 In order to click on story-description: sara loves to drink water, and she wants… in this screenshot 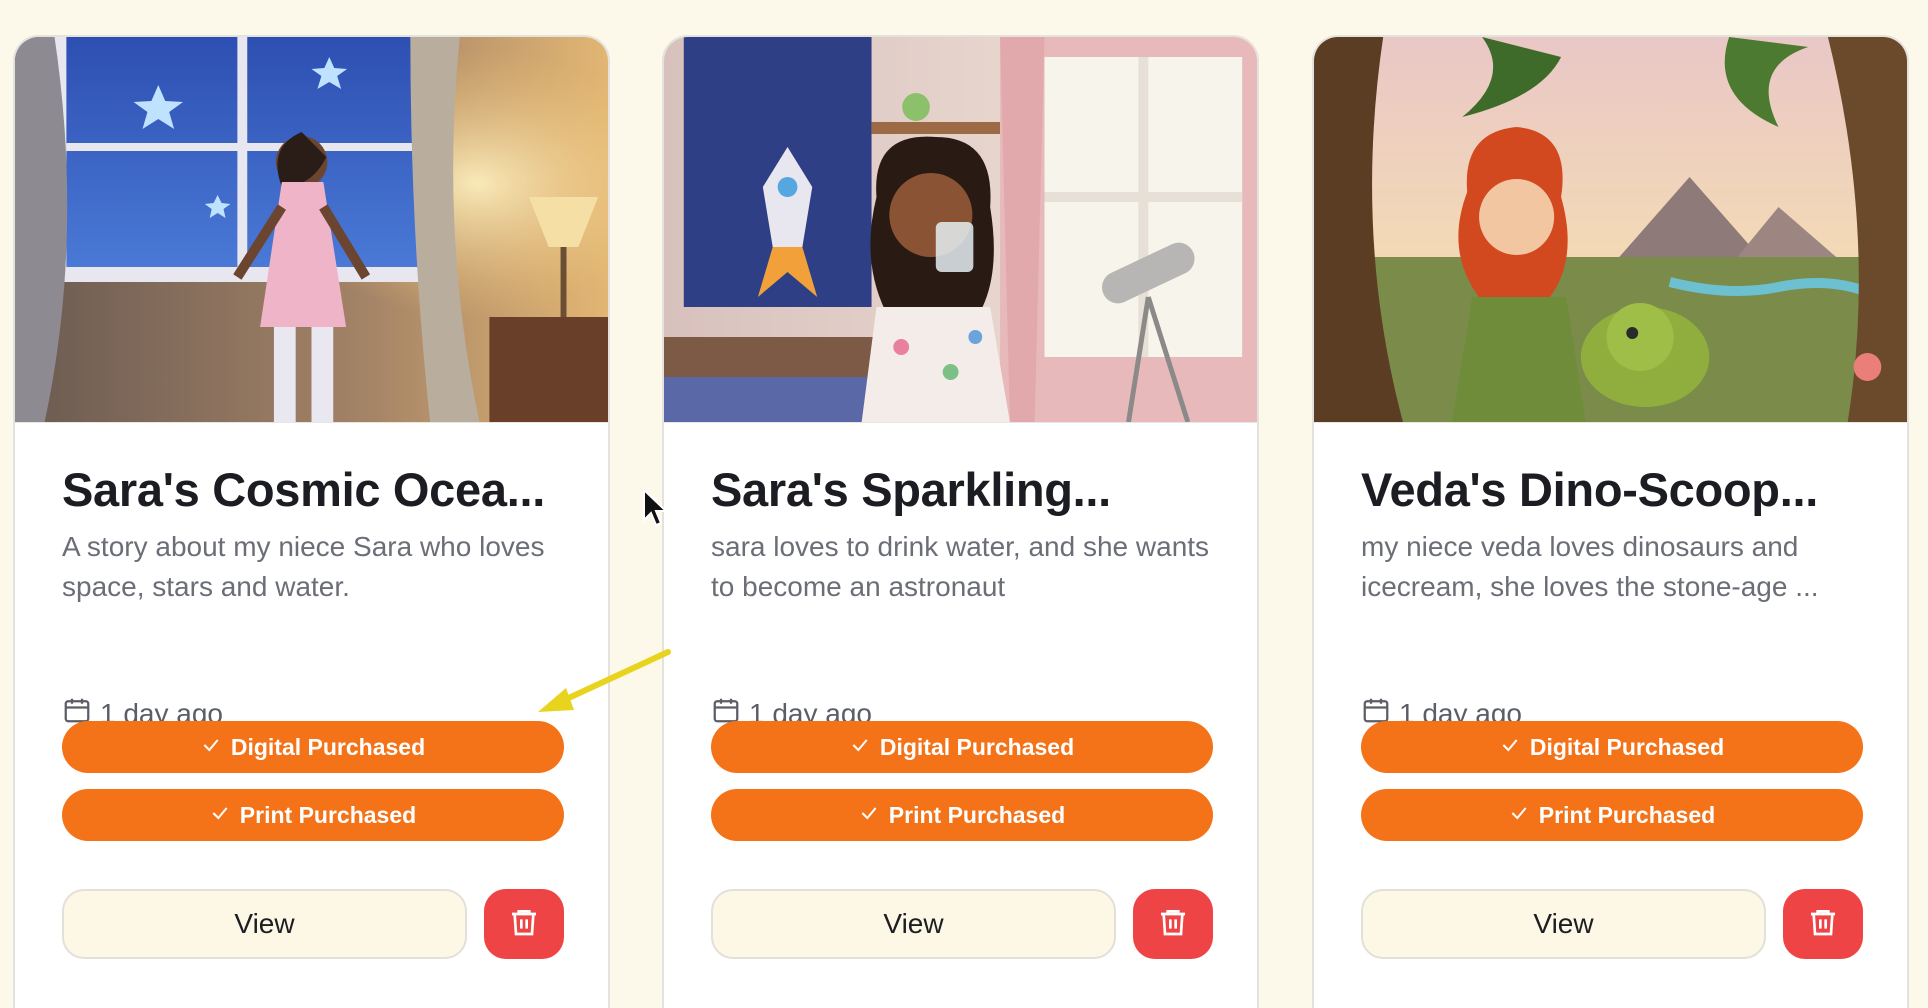, I will do `click(960, 566)`.